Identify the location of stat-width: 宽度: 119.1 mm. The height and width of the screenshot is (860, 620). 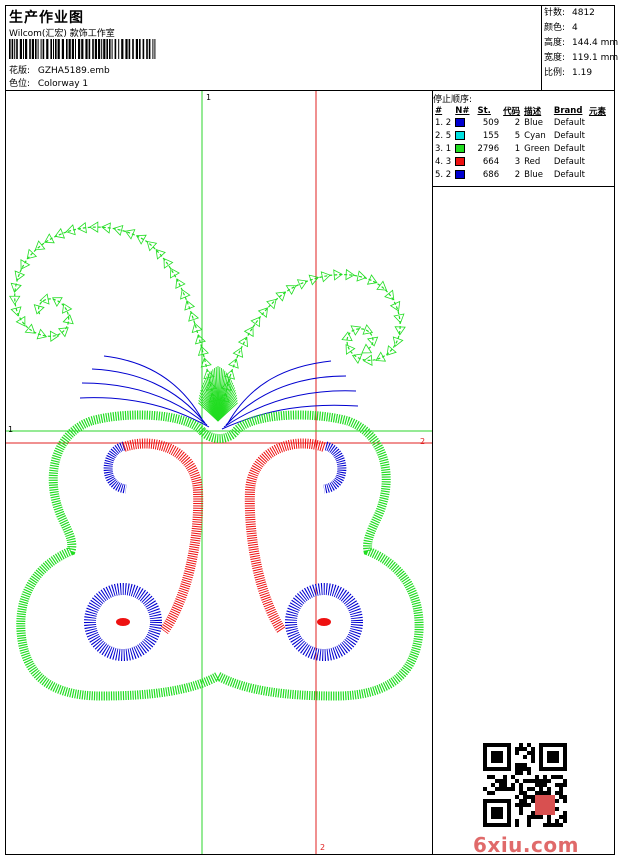
(581, 58).